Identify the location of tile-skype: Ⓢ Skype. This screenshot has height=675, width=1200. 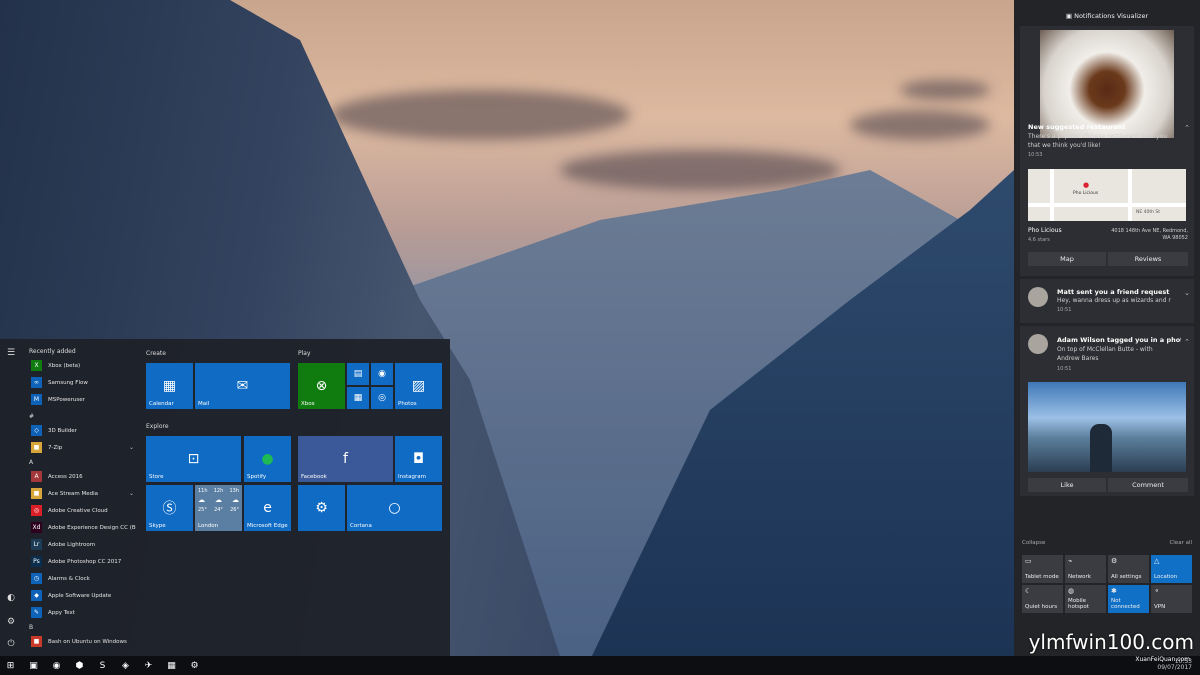
(169, 508).